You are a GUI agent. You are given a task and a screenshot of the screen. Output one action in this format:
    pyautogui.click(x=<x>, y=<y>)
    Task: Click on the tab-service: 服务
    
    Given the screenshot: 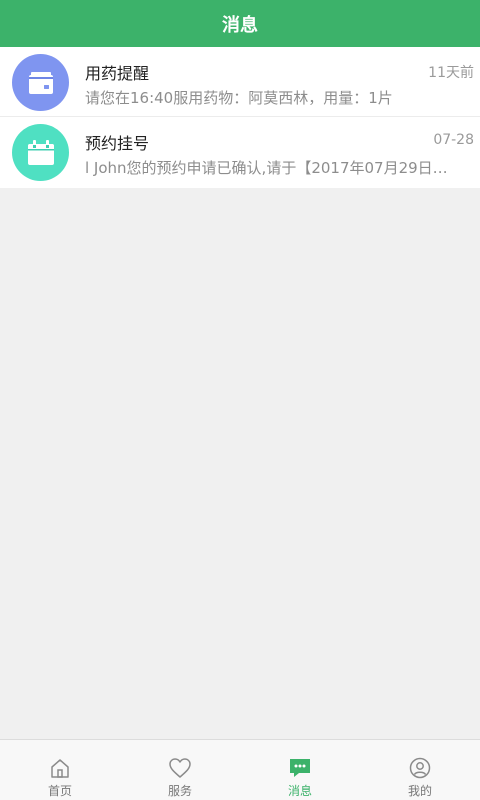 What is the action you would take?
    pyautogui.click(x=180, y=770)
    